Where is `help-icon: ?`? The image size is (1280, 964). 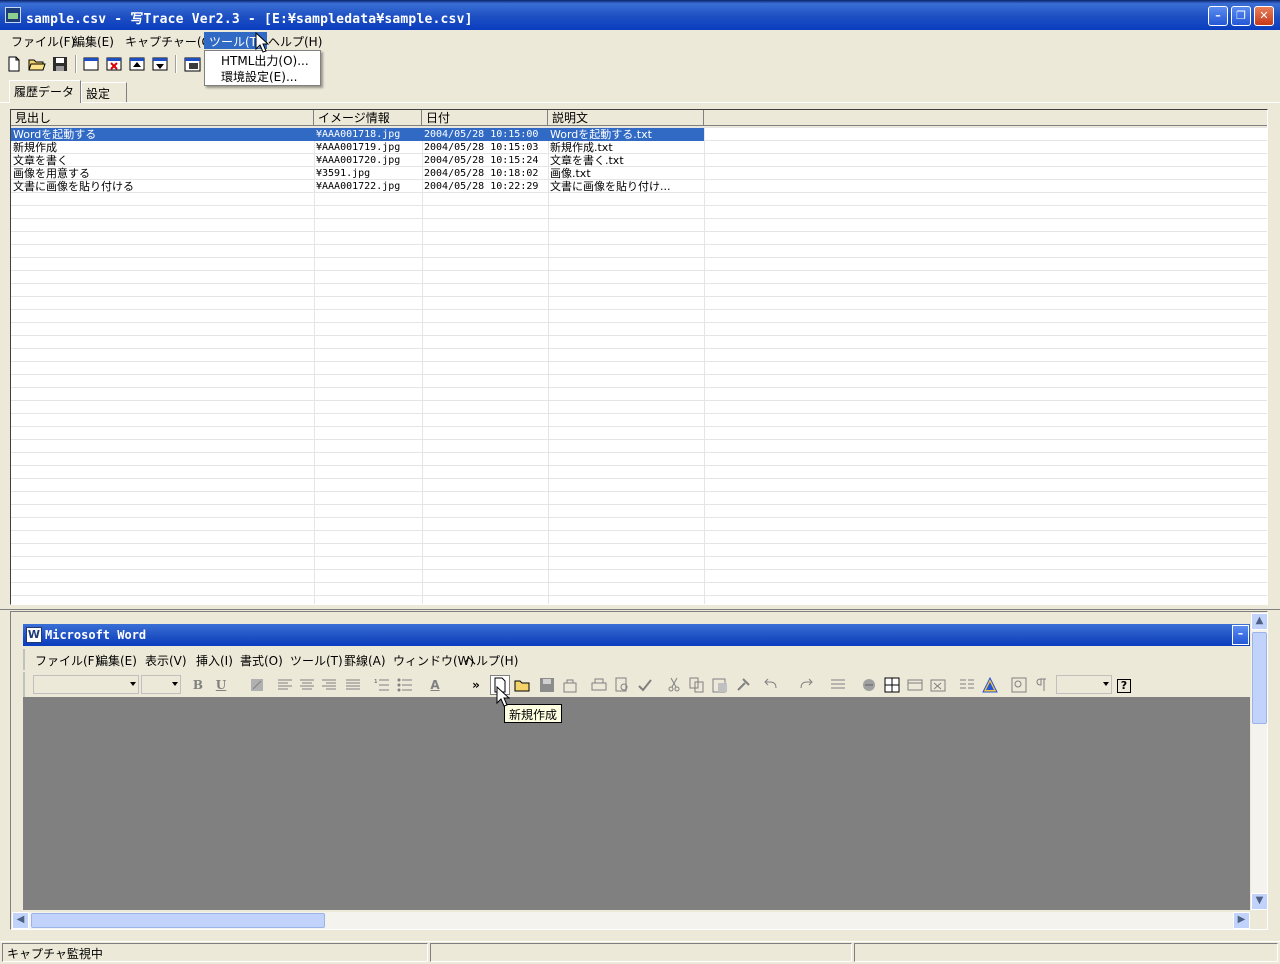 help-icon: ? is located at coordinates (1124, 686).